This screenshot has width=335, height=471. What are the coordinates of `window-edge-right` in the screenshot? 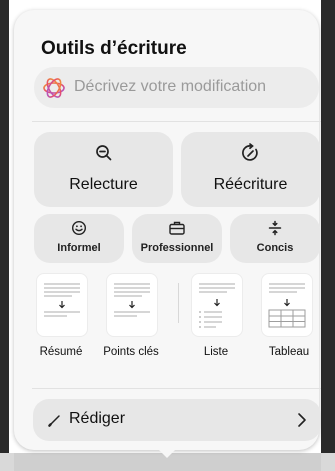 It's located at (328, 235).